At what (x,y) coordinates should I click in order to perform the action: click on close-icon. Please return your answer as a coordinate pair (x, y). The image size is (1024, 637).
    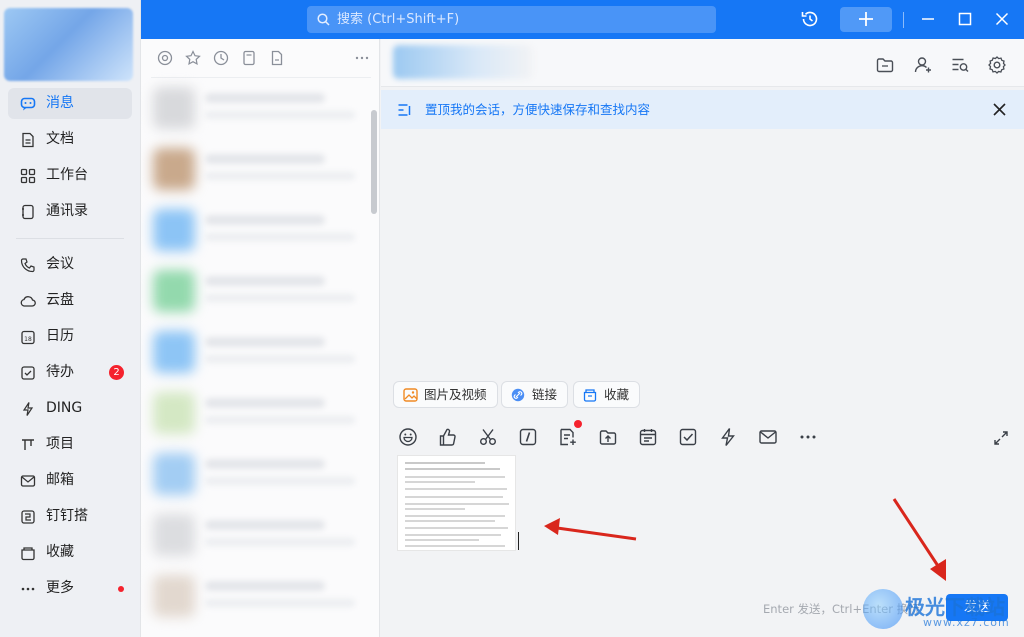
    Looking at the image, I should click on (999, 109).